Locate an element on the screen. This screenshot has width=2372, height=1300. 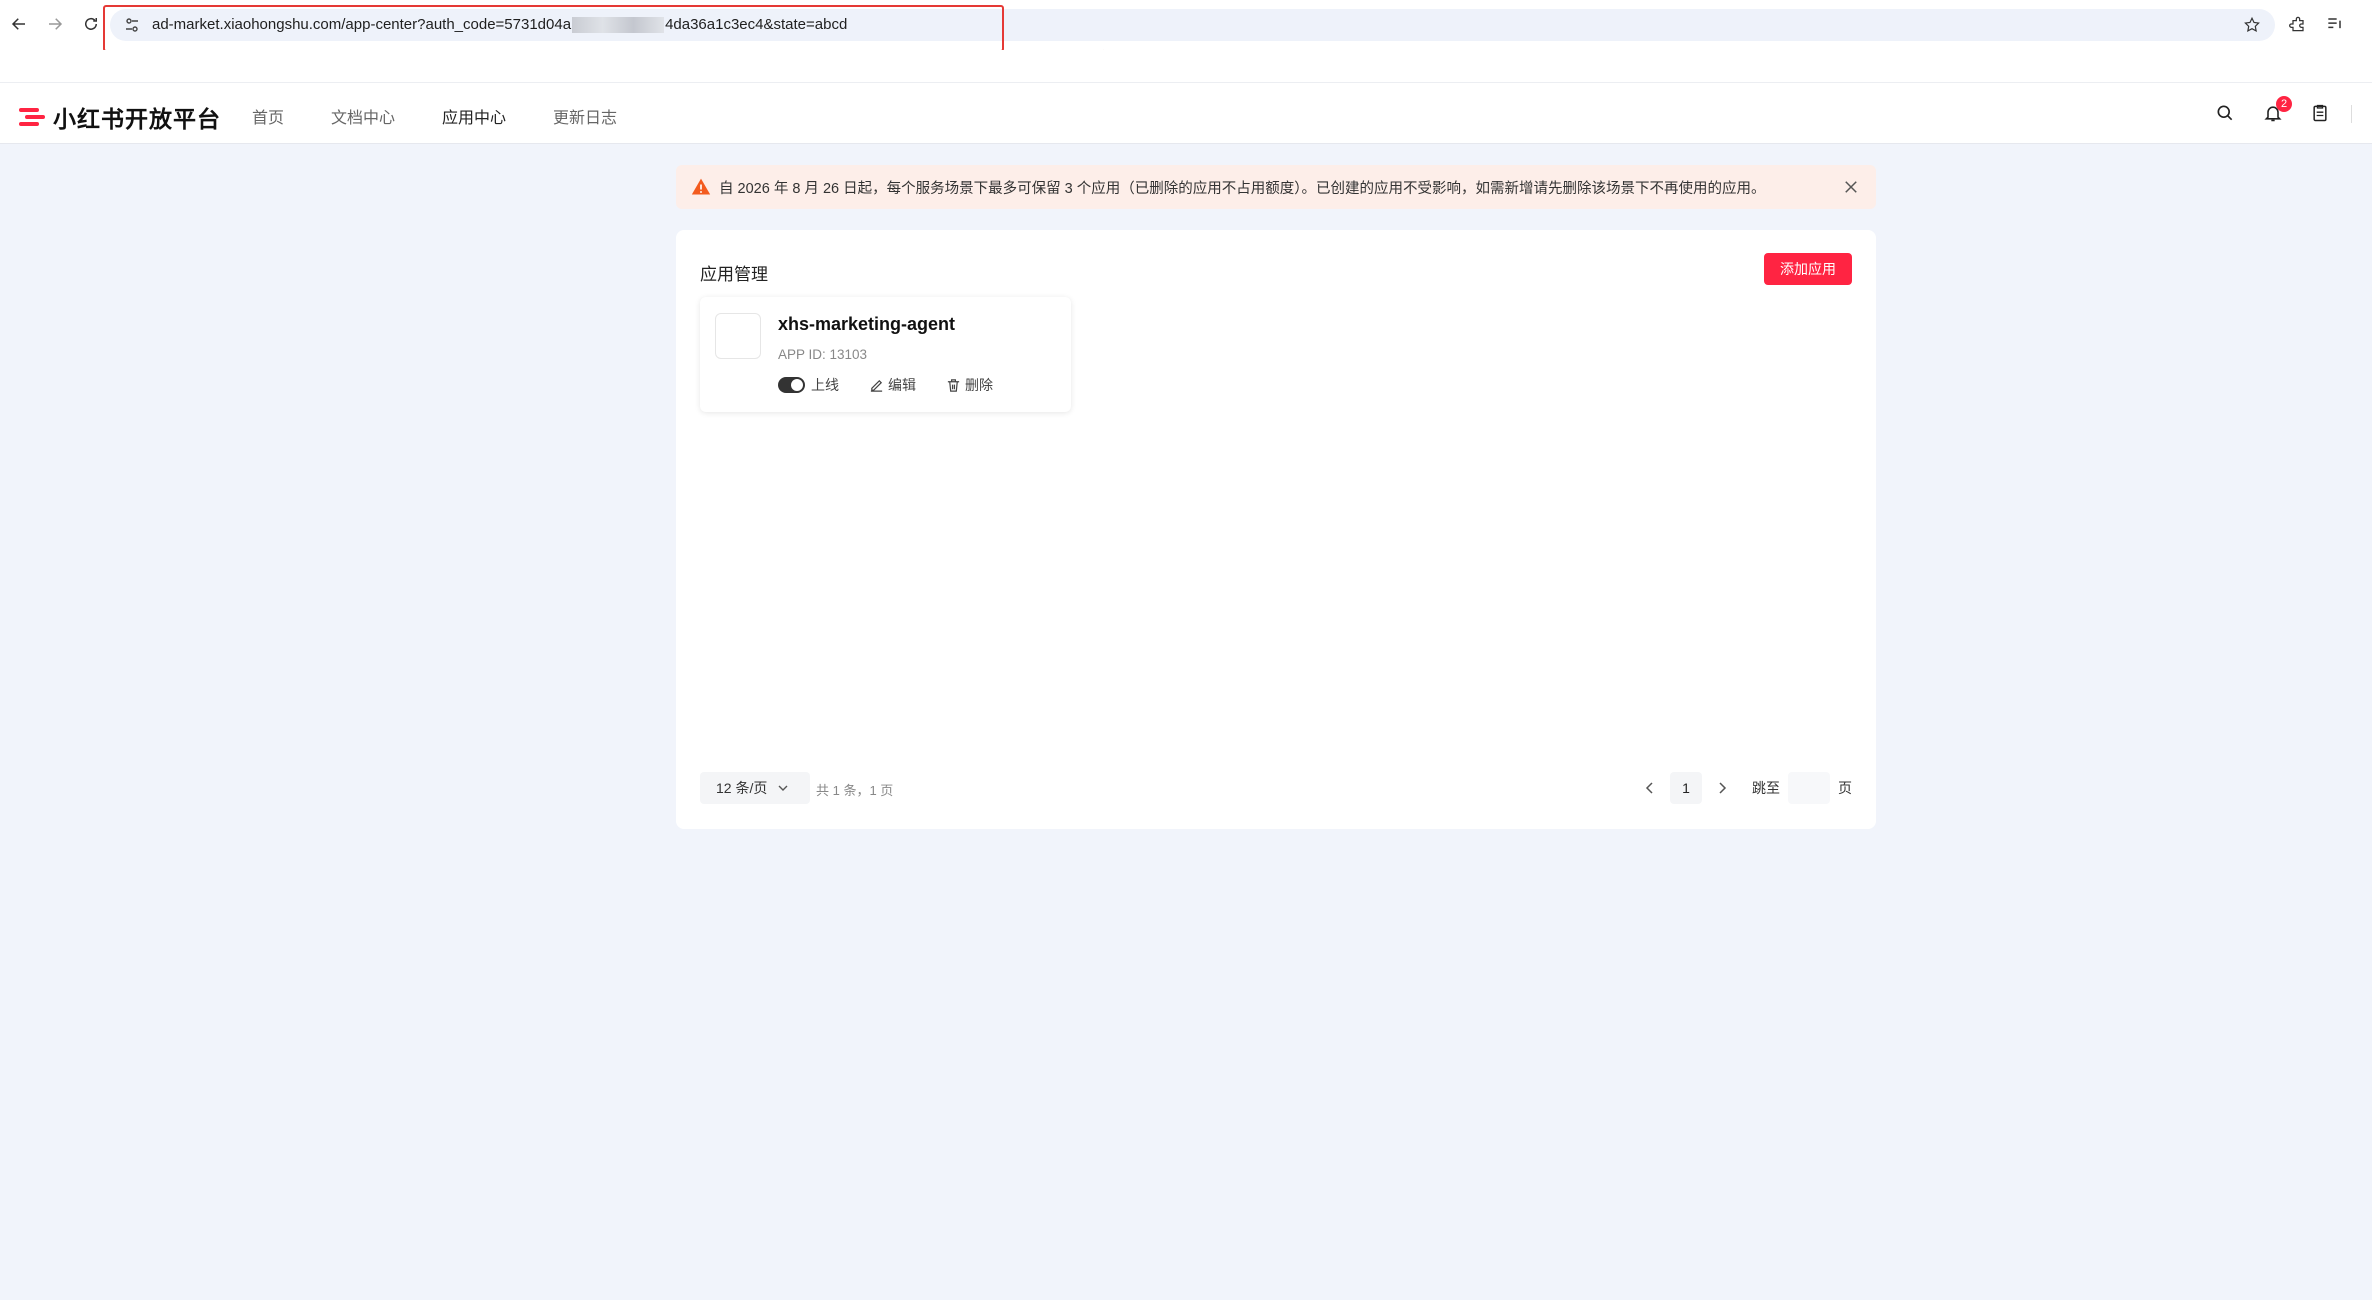
header-divider is located at coordinates (2351, 114).